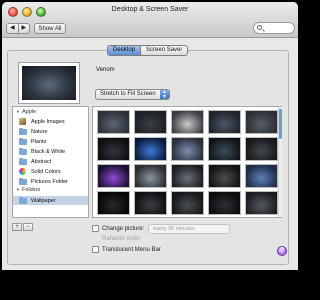  Describe the element at coordinates (50, 200) in the screenshot. I see `source-item-wallpaper: Wallpaper` at that location.